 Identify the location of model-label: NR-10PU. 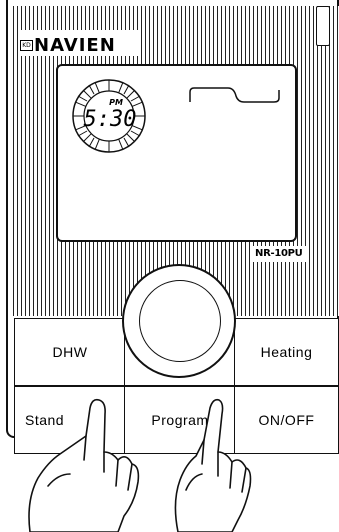
(279, 253).